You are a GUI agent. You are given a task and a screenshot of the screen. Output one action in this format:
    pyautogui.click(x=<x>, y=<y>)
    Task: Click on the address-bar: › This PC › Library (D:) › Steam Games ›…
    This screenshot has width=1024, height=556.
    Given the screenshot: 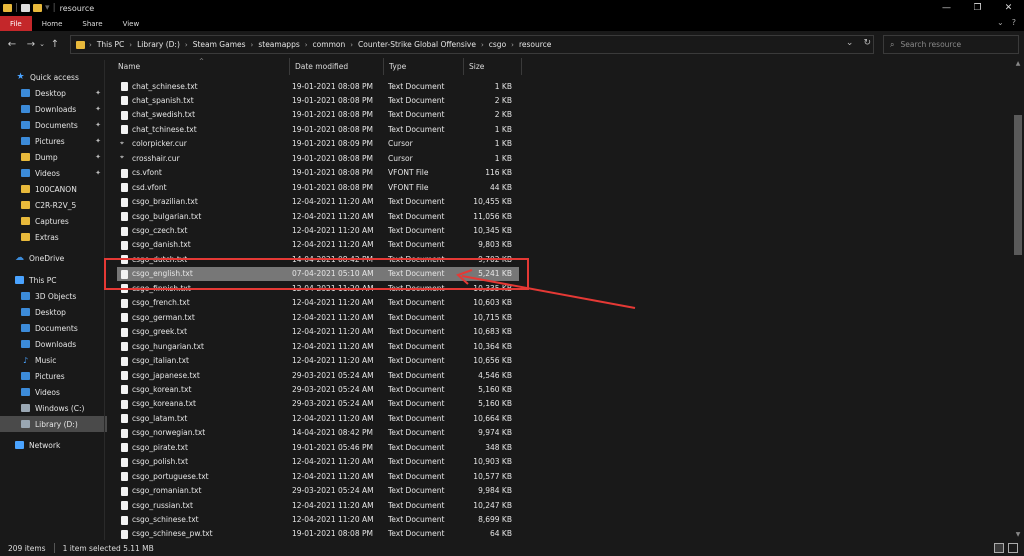 What is the action you would take?
    pyautogui.click(x=472, y=44)
    